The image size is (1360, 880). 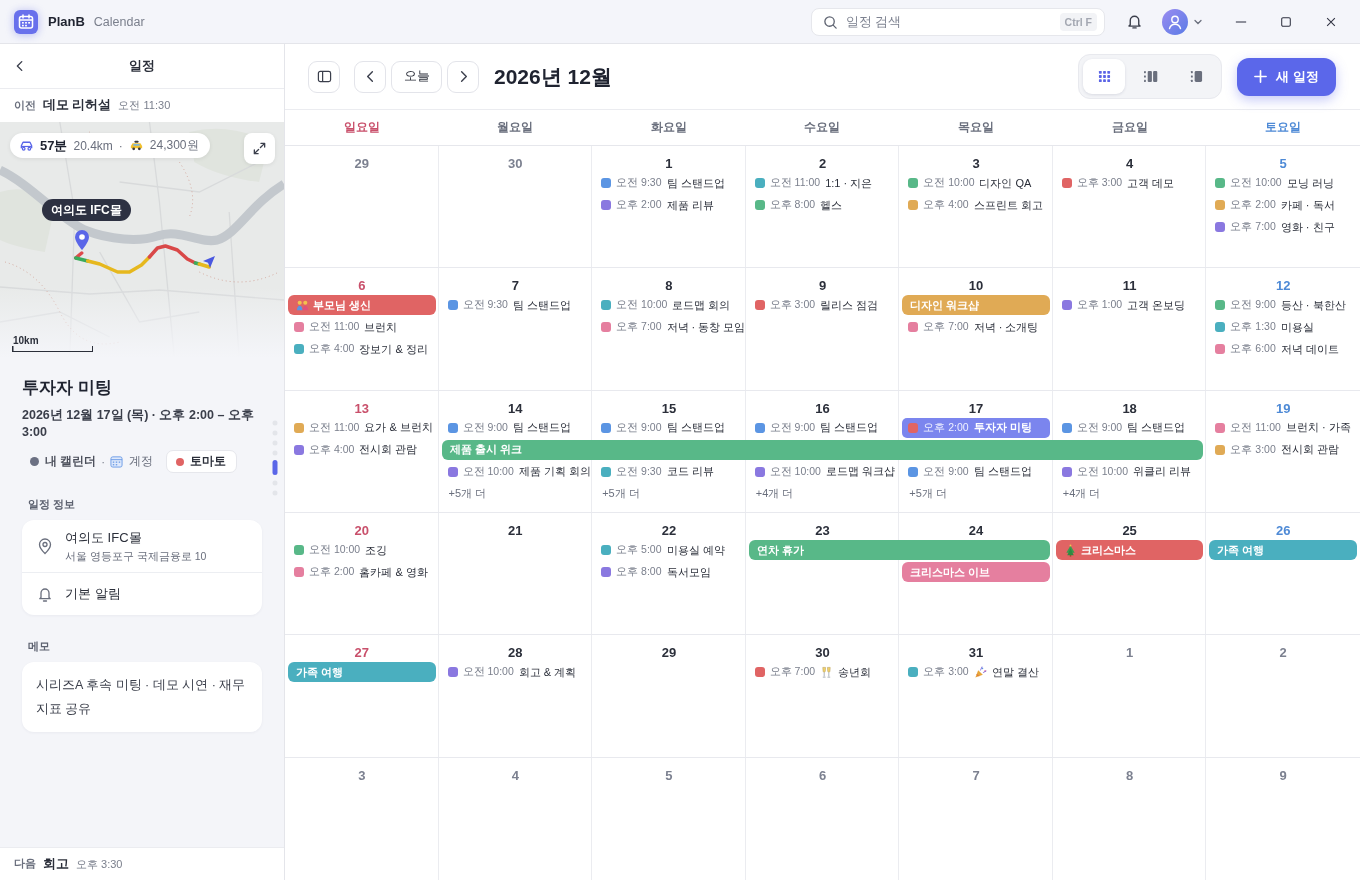 What do you see at coordinates (361, 572) in the screenshot?
I see `event-item: 오후 2:00 홈카페 & 영화` at bounding box center [361, 572].